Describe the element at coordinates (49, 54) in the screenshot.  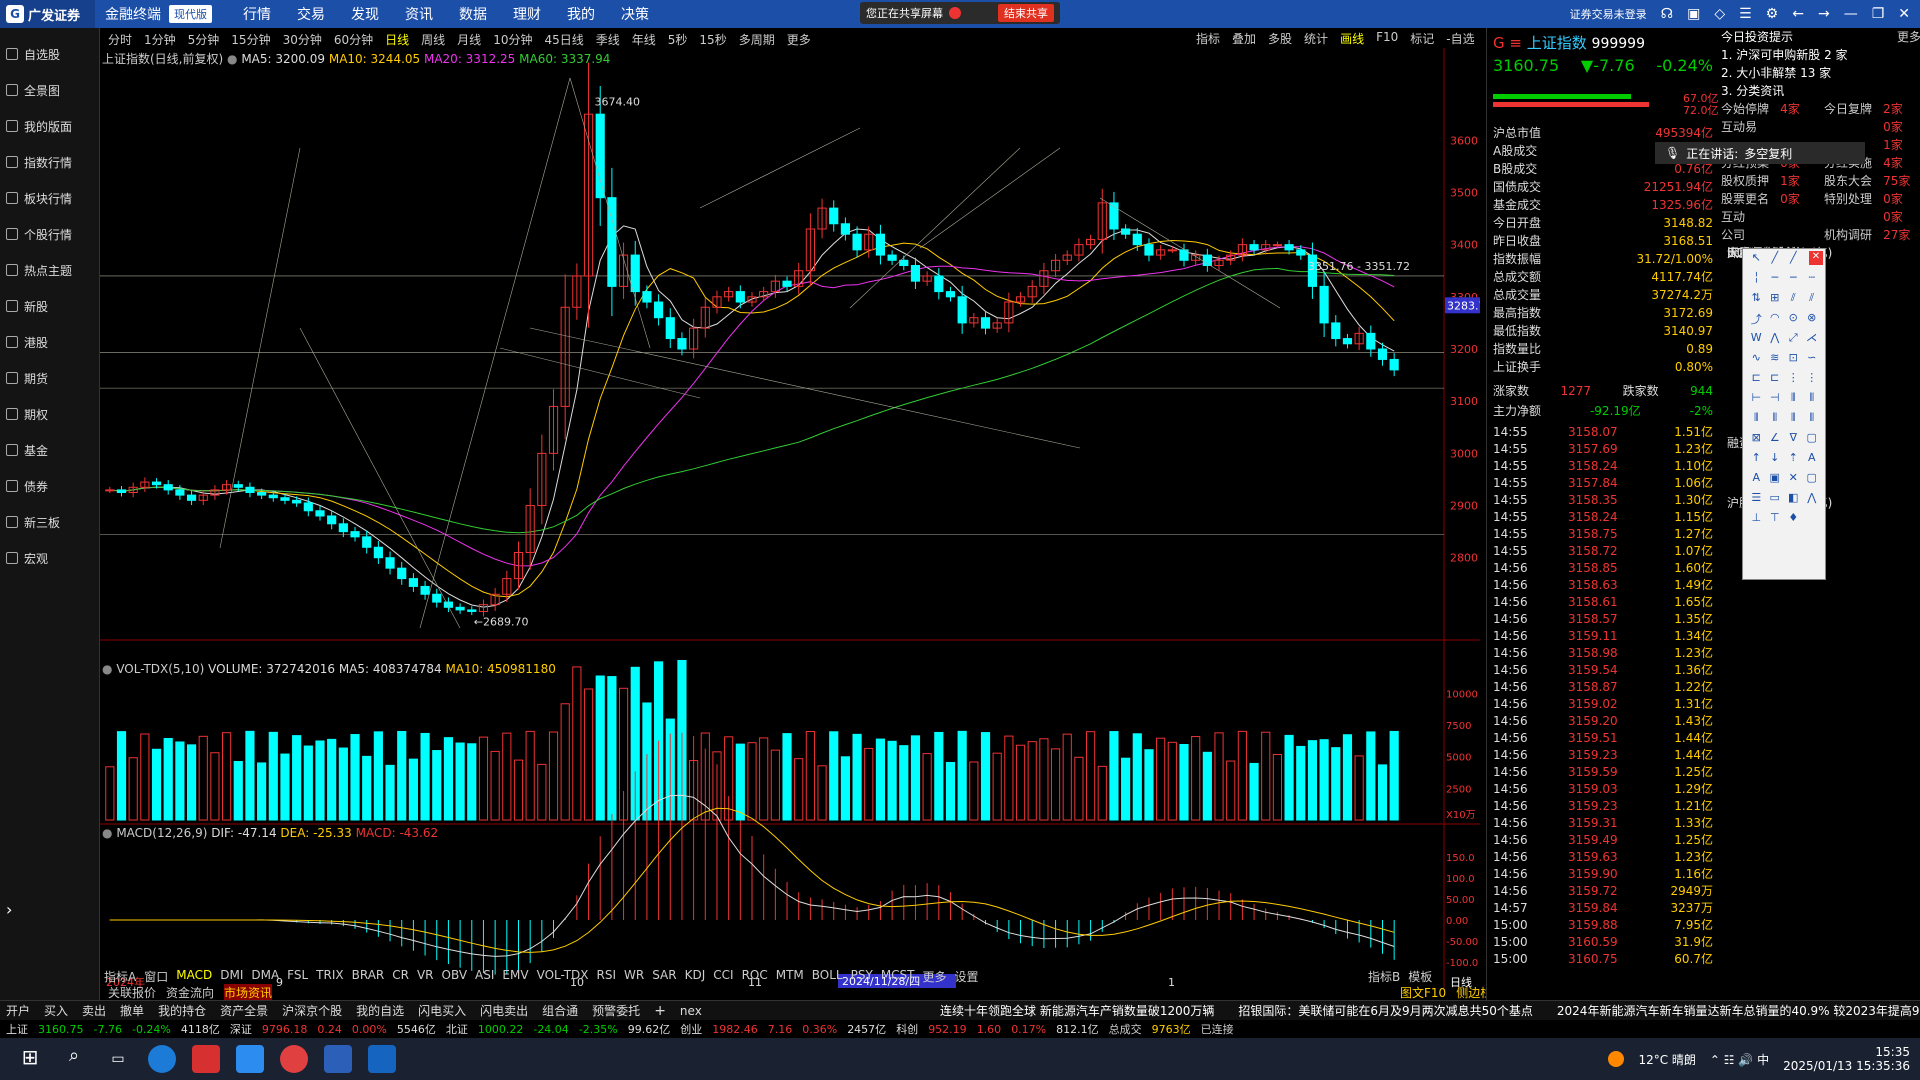
I see `sidebar-item: 自选股` at that location.